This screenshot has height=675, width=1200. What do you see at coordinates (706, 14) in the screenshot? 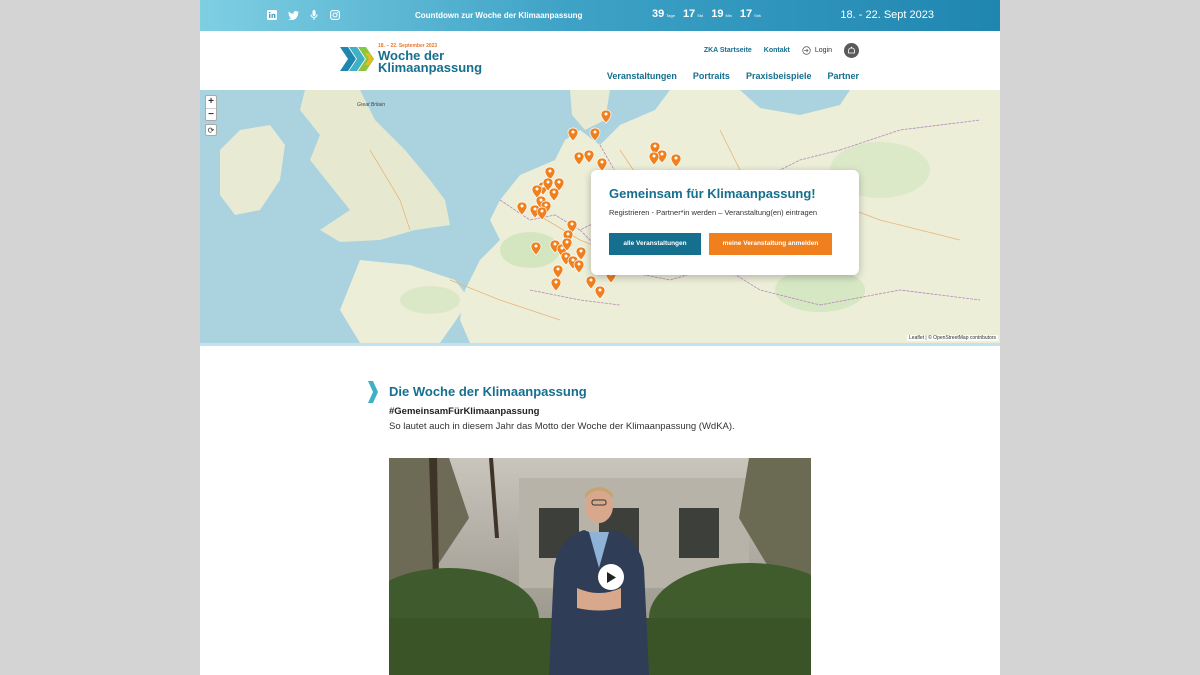
I see `countdown: 39 Tage 17 Std 19 Min 17 Sek` at bounding box center [706, 14].